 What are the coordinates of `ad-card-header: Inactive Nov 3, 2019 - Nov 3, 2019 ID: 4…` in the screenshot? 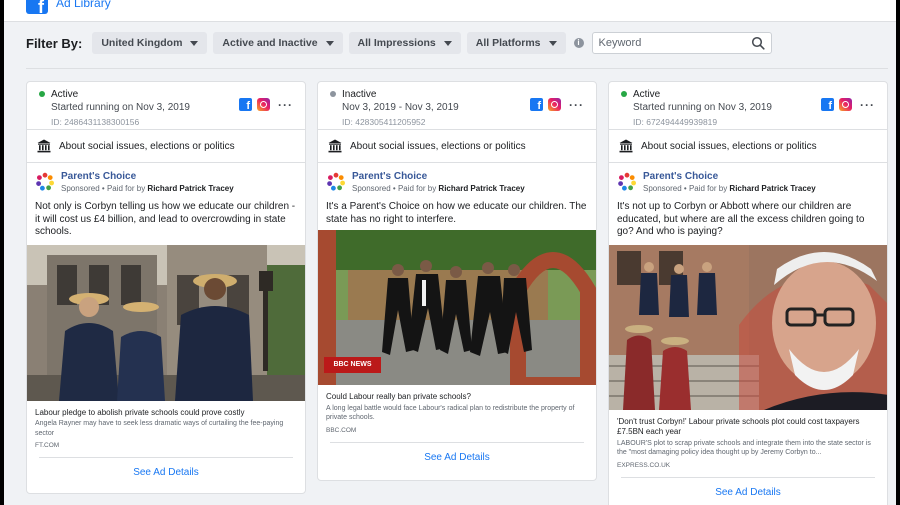 It's located at (457, 106).